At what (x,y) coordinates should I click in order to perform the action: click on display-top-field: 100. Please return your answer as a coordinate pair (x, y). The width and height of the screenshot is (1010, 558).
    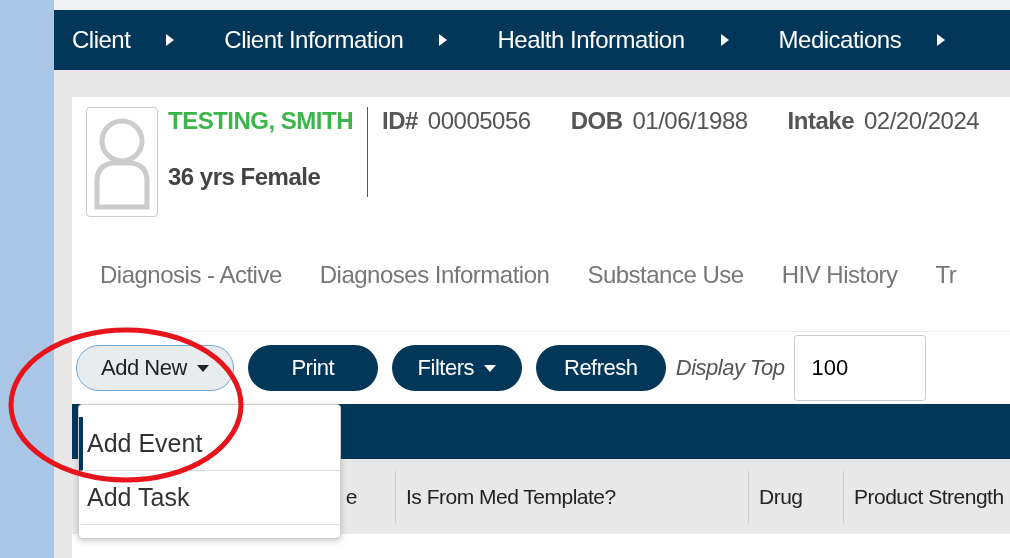
    Looking at the image, I should click on (860, 368).